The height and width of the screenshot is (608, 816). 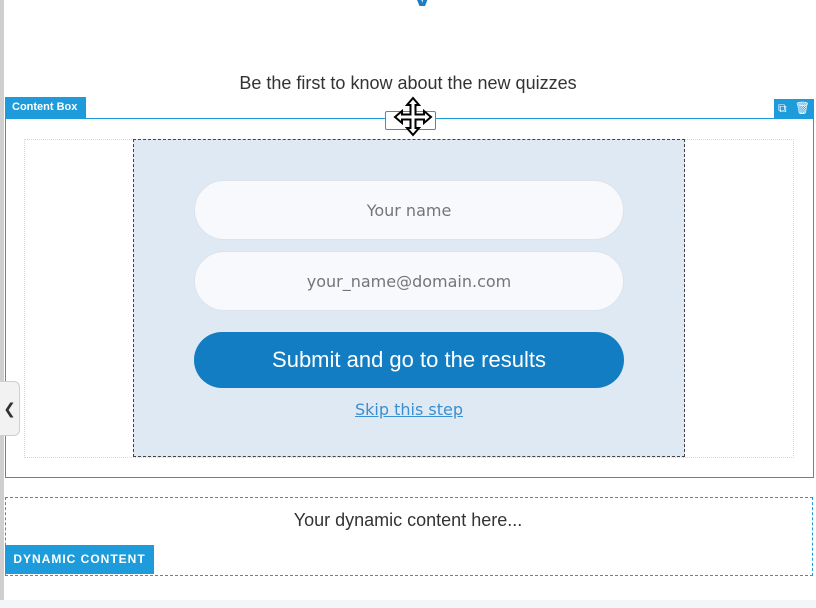 I want to click on headline-clipped: y, so click(x=428, y=3).